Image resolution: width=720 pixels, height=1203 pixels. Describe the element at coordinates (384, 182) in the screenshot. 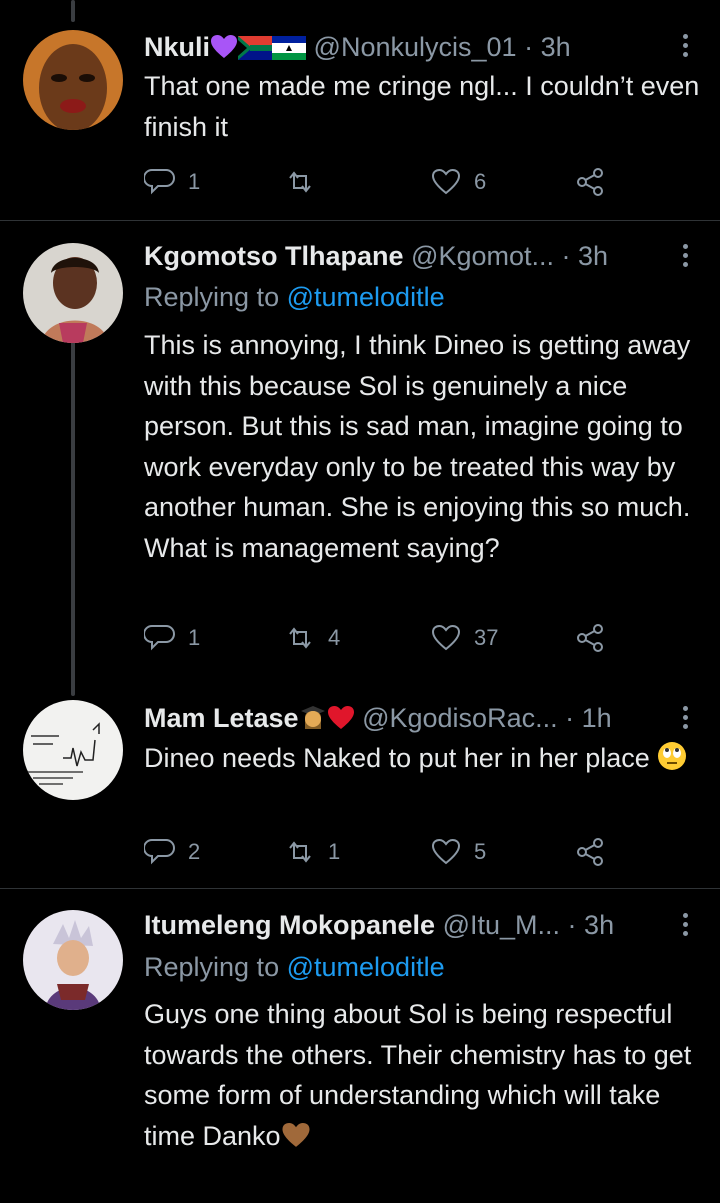

I see `tweet-actions: 1 6` at that location.